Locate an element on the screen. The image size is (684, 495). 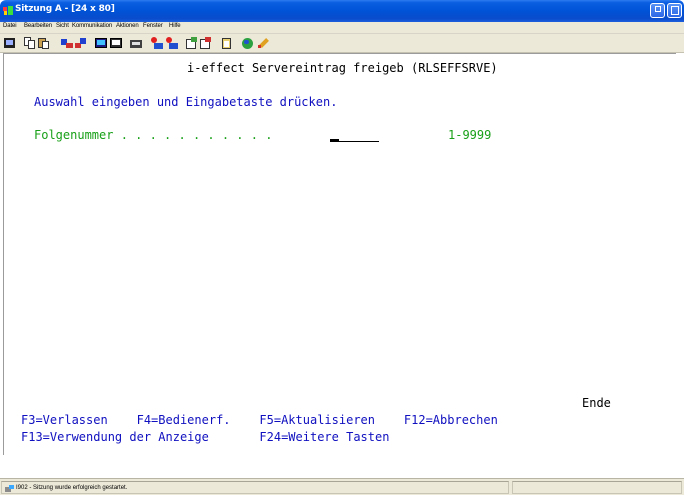
session-icon is located at coordinates (8, 10).